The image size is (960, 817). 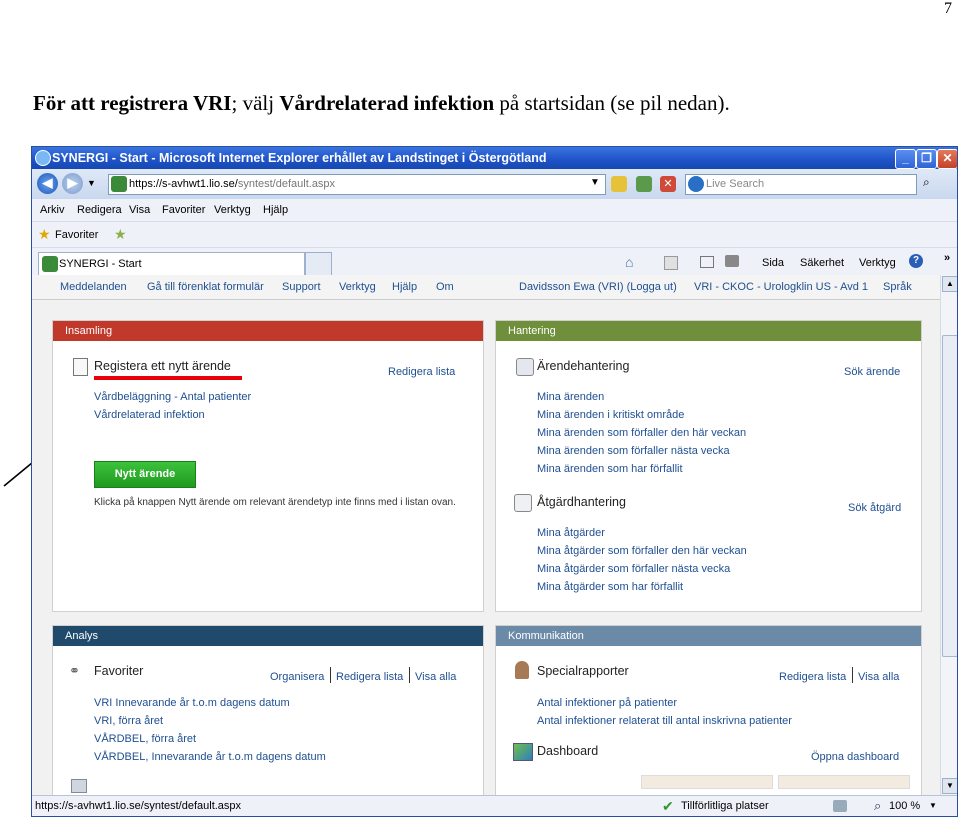 I want to click on back-button: ◀, so click(x=47, y=183).